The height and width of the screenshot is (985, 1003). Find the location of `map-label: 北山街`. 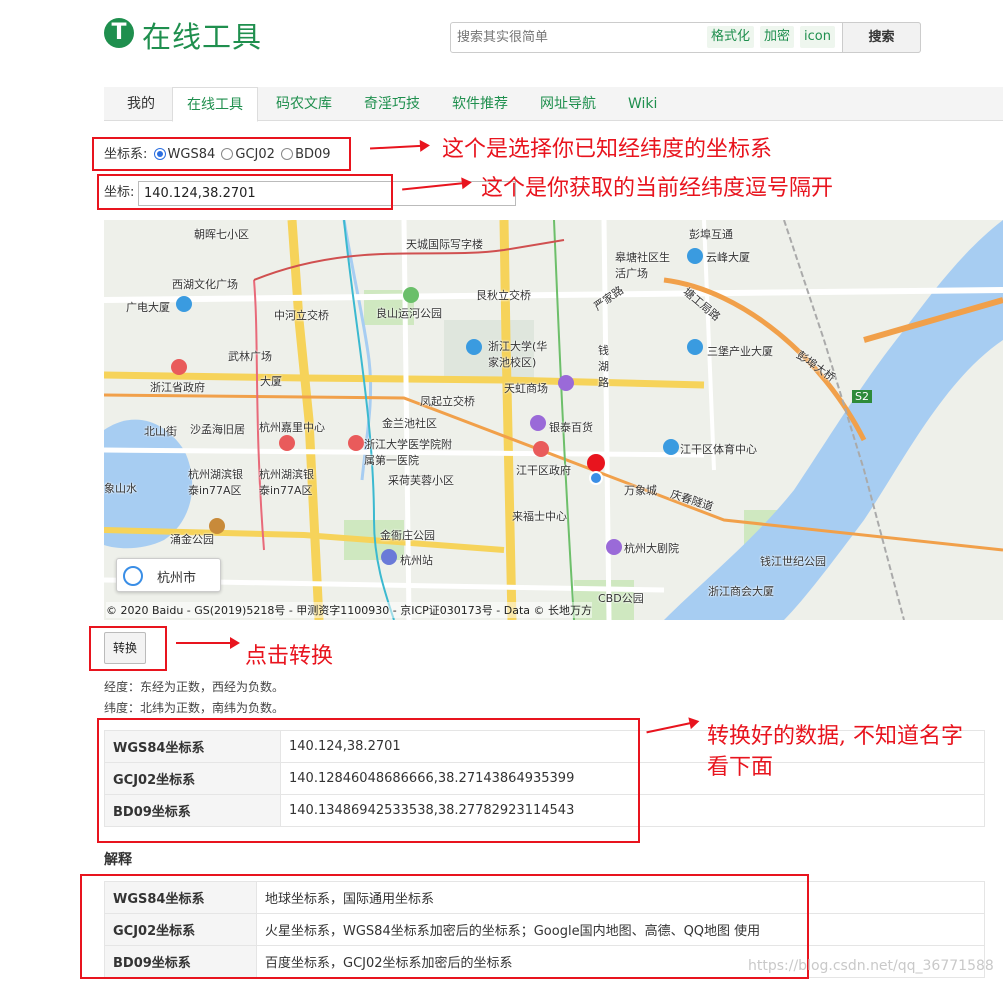

map-label: 北山街 is located at coordinates (160, 431).